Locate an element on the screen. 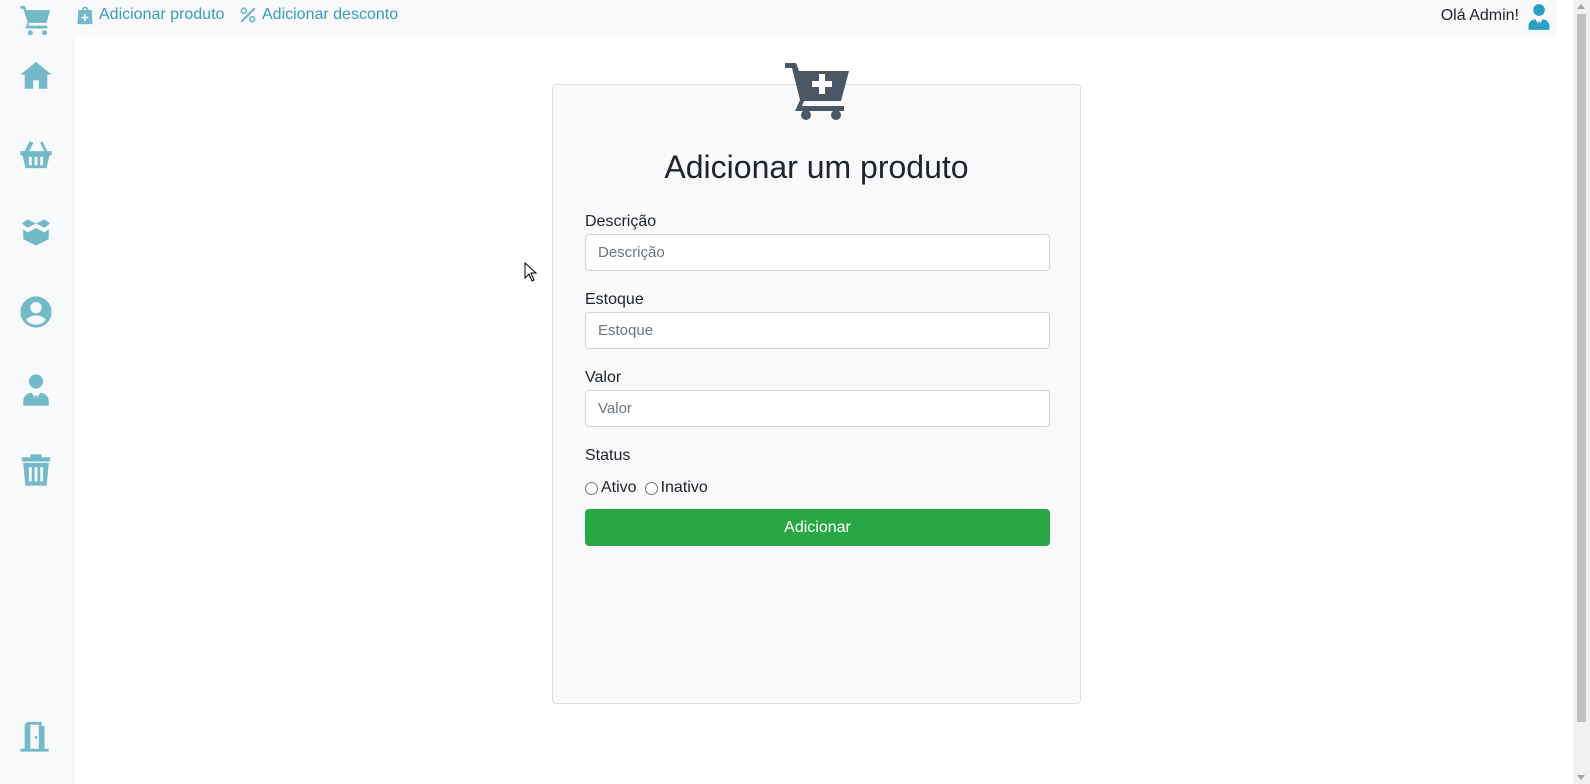  description-input is located at coordinates (817, 252).